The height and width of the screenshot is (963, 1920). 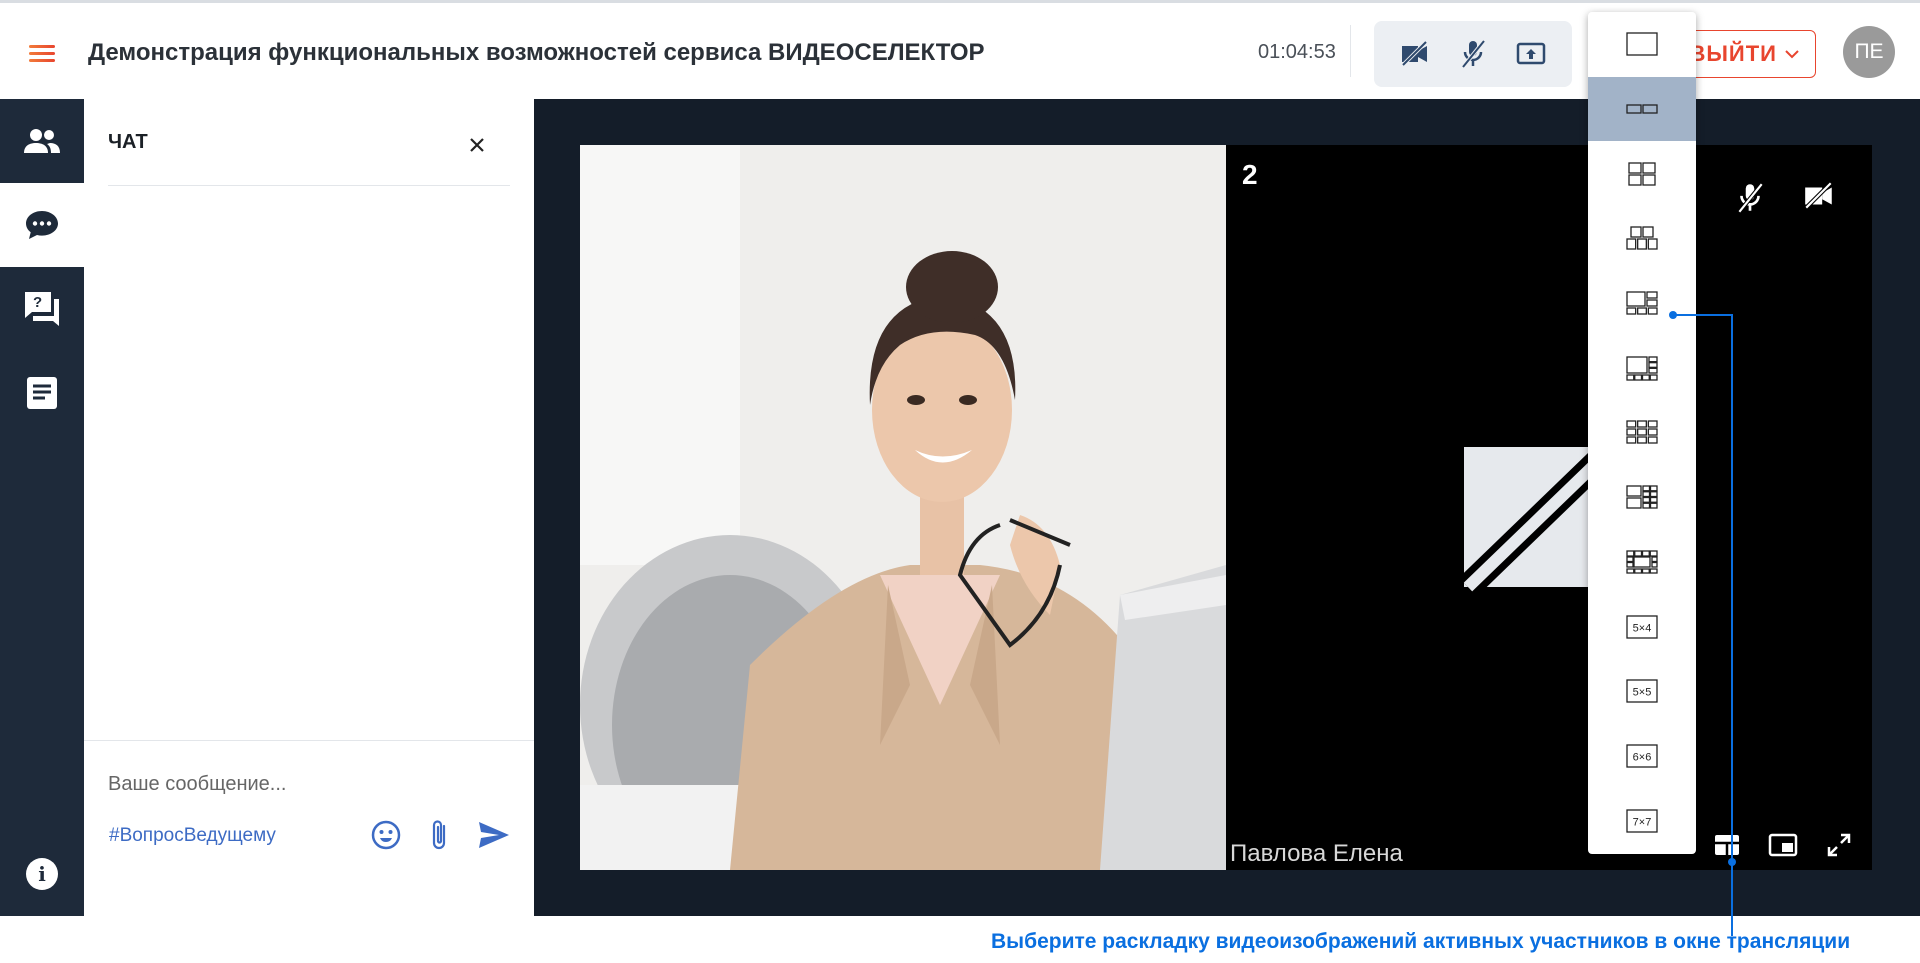 I want to click on send-button, so click(x=494, y=835).